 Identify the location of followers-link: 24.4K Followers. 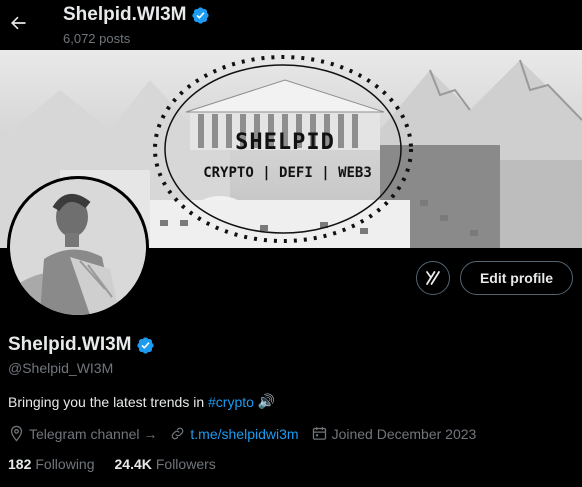
(165, 464).